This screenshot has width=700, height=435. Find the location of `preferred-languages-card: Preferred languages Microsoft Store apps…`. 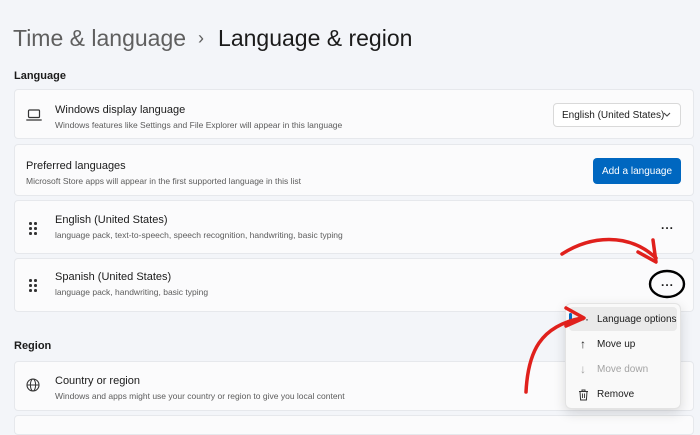

preferred-languages-card: Preferred languages Microsoft Store apps… is located at coordinates (354, 170).